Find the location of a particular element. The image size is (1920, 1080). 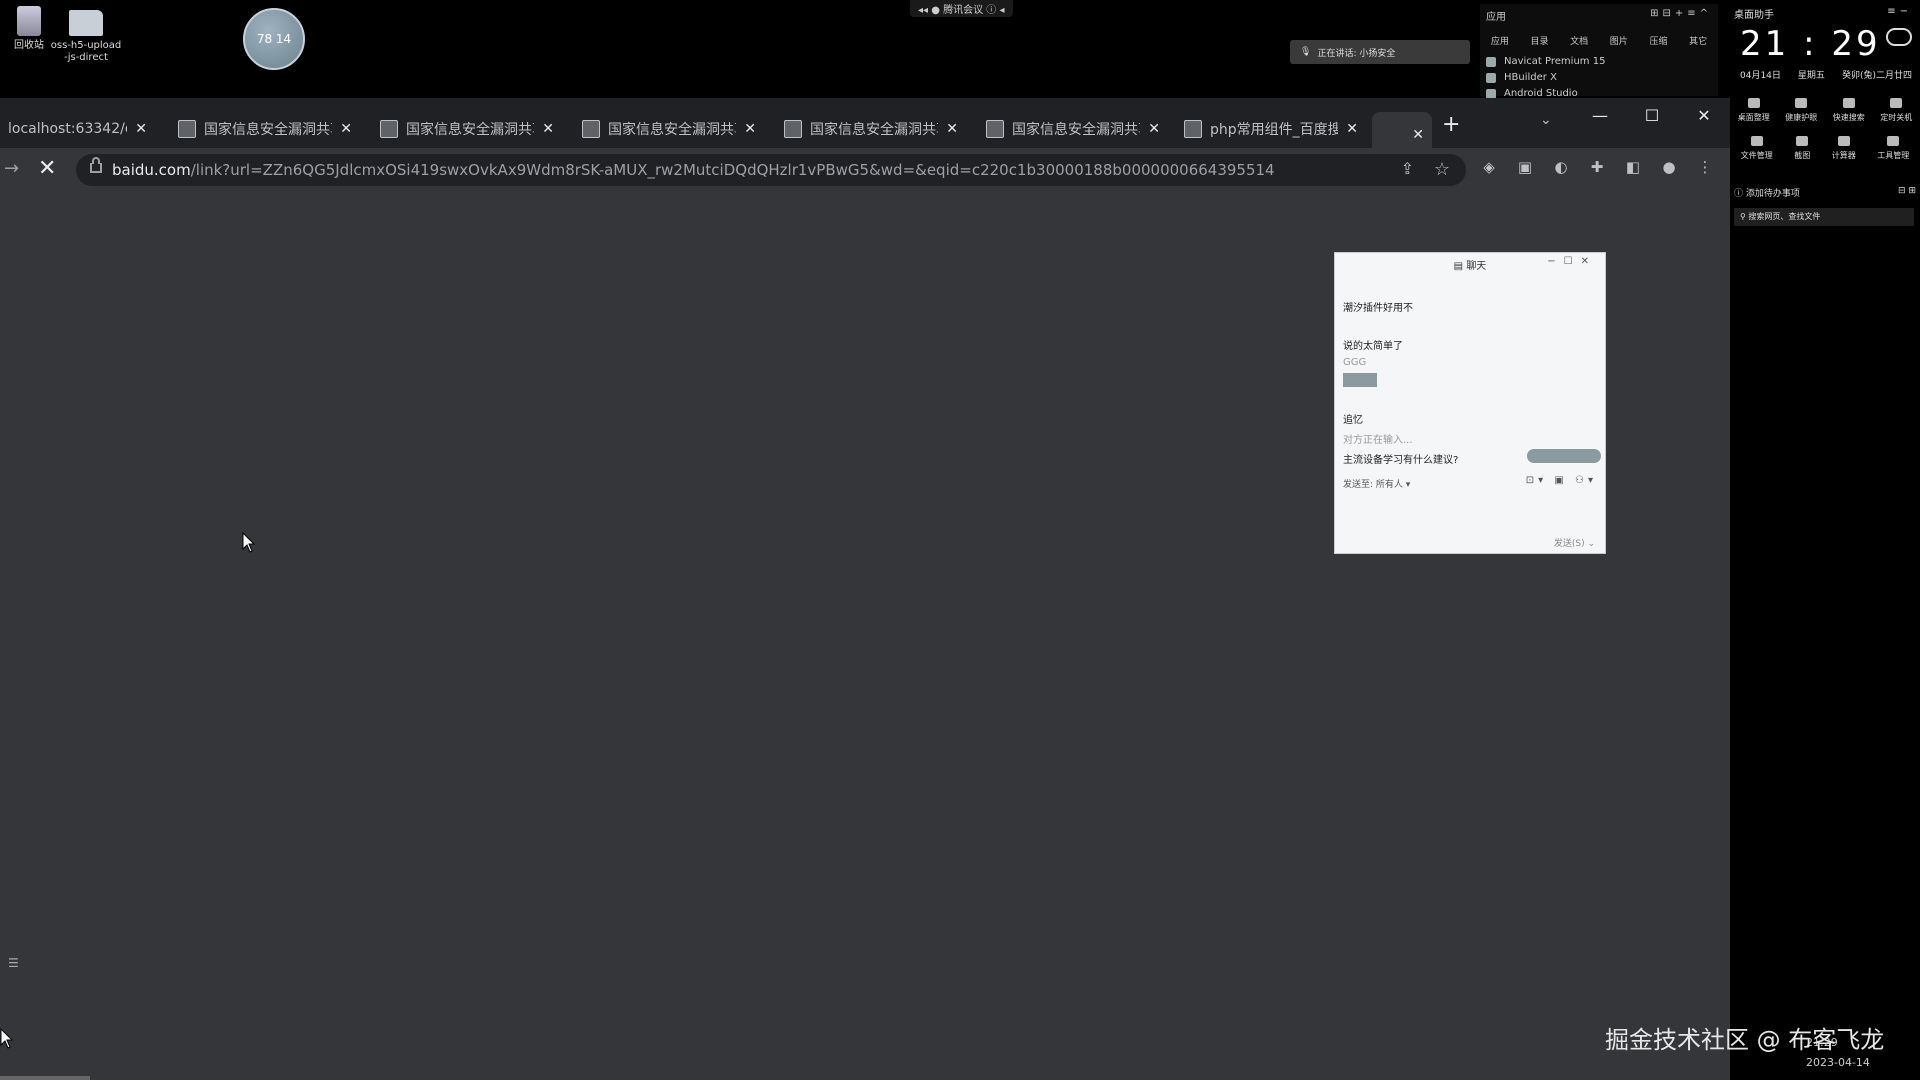

meeting-status-bar: ◂◂ ● 腾讯会议 ⓘ ◂ is located at coordinates (961, 8).